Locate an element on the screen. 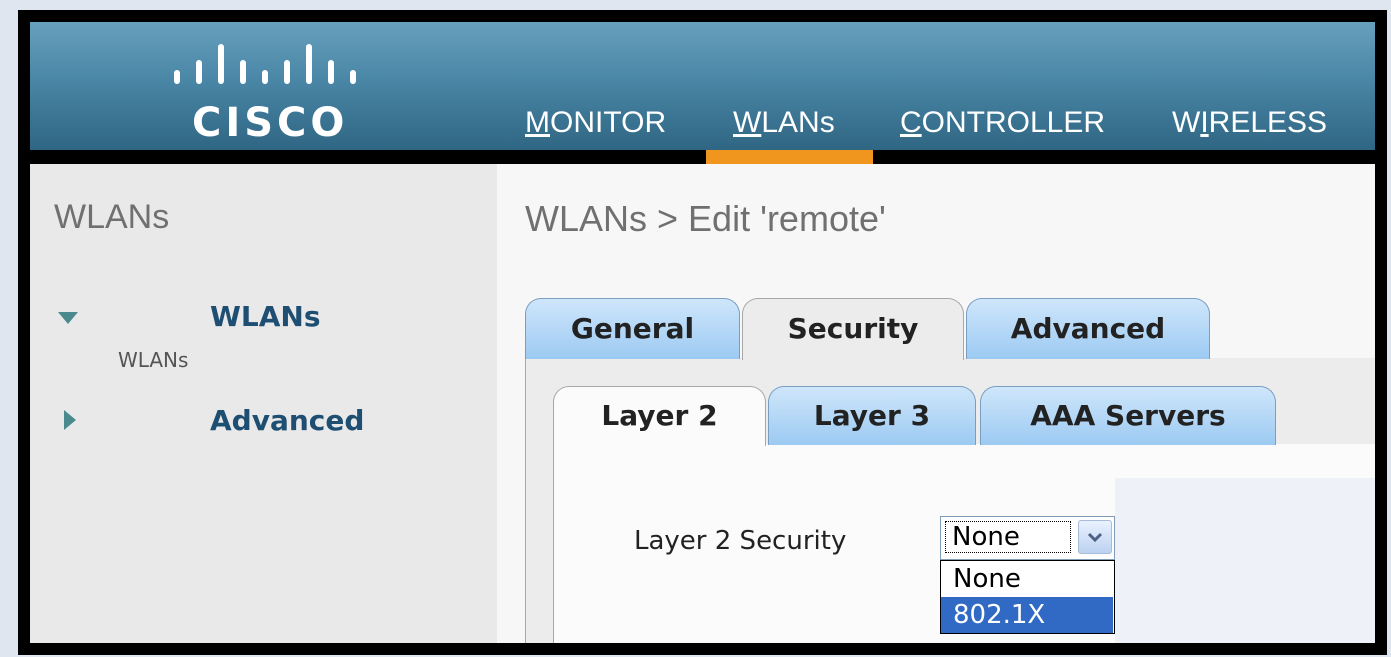 The height and width of the screenshot is (657, 1391). cisco-logo-icon is located at coordinates (265, 64).